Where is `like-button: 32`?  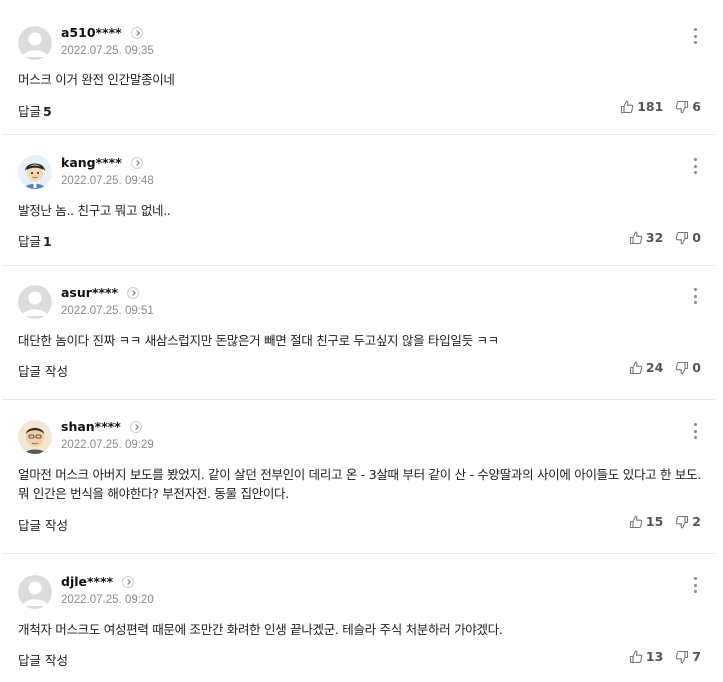
like-button: 32 is located at coordinates (646, 237).